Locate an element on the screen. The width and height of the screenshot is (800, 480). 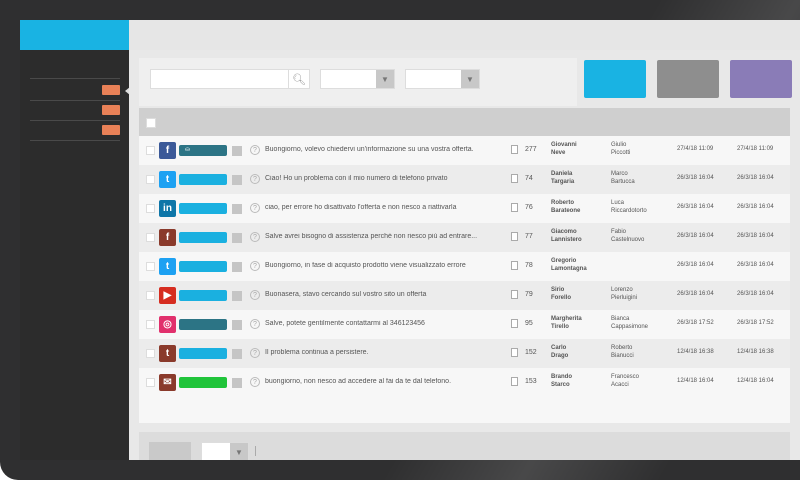
mail-icon: ✉ is located at coordinates (167, 382).